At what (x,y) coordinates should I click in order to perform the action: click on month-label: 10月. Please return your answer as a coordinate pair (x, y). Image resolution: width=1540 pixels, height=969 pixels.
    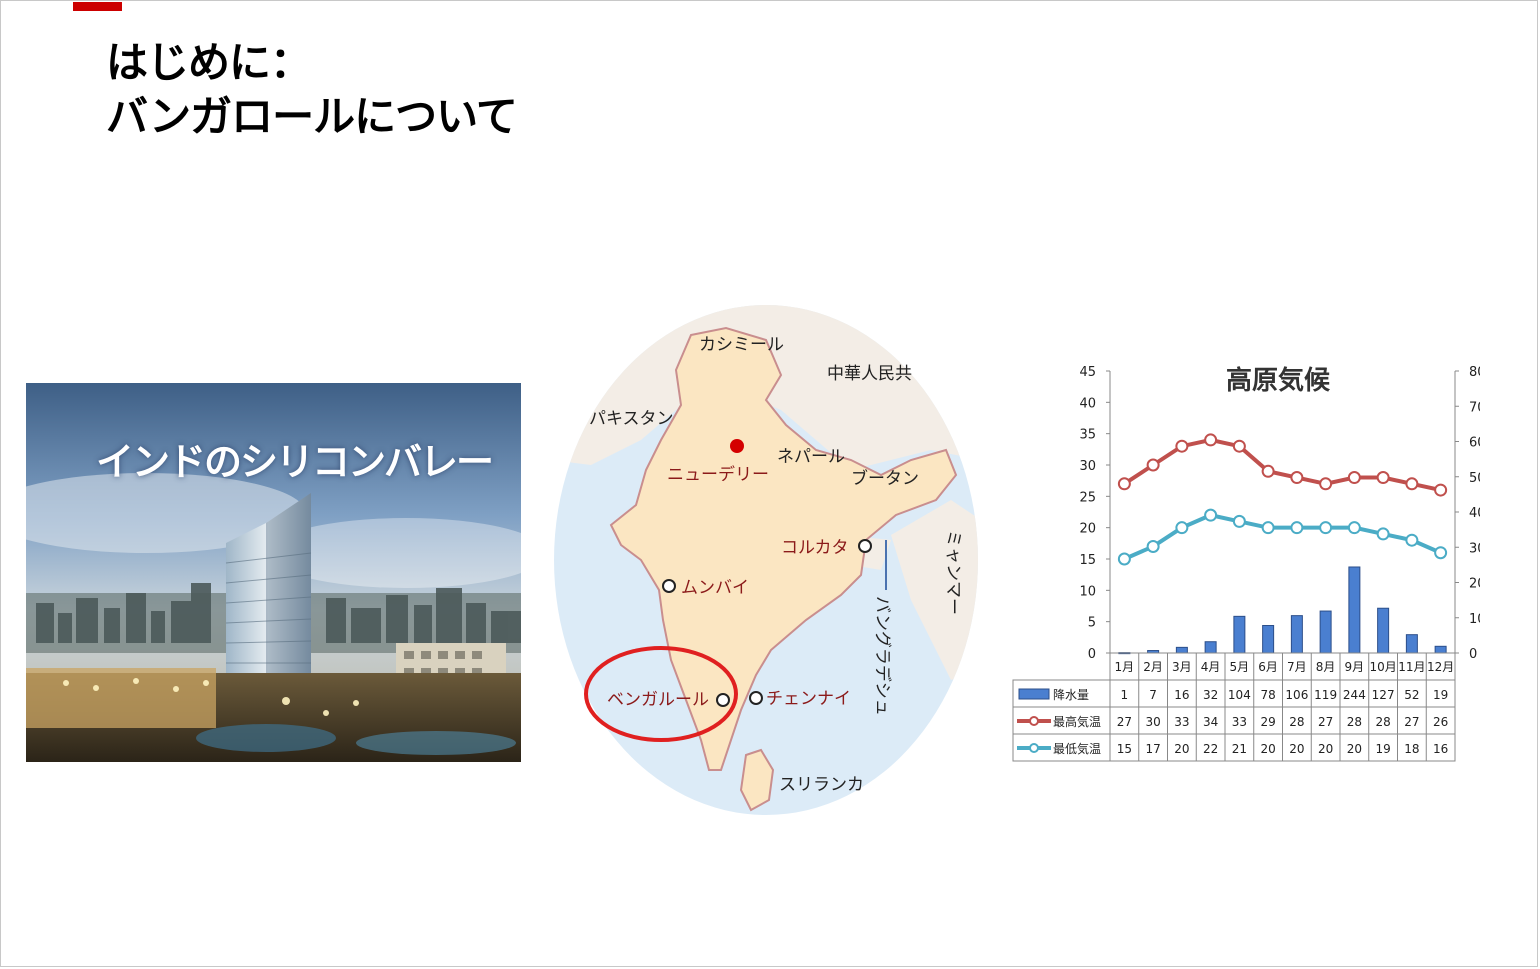
    Looking at the image, I should click on (1382, 667).